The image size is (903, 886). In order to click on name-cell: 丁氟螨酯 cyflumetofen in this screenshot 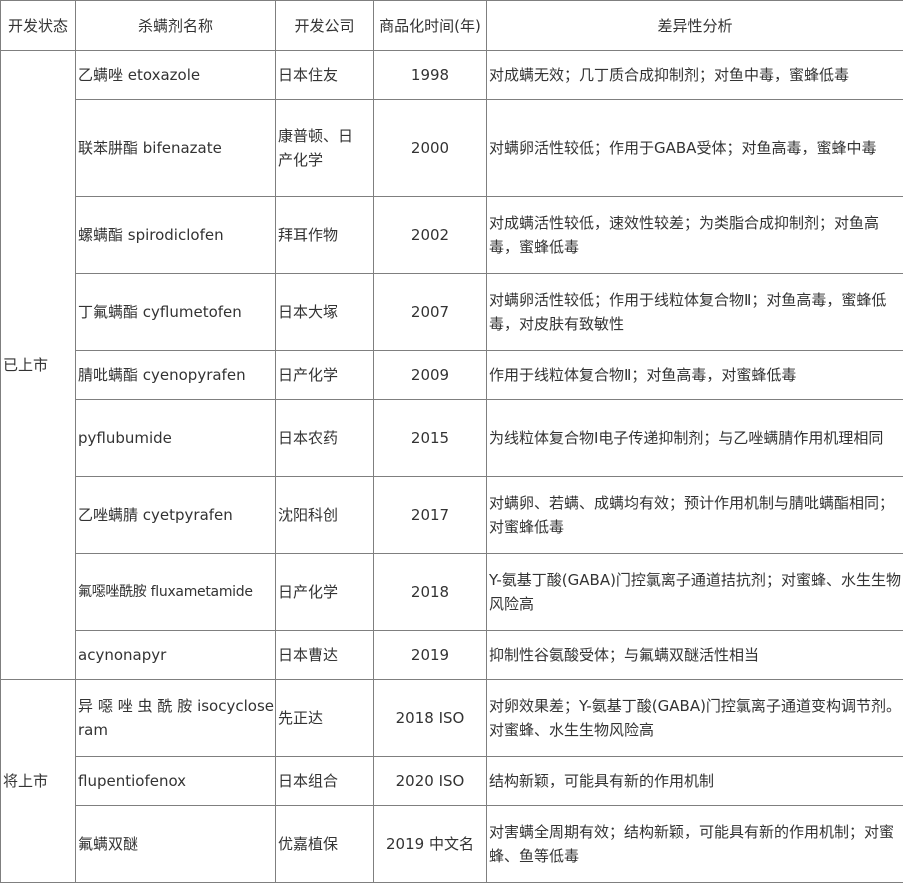, I will do `click(175, 312)`.